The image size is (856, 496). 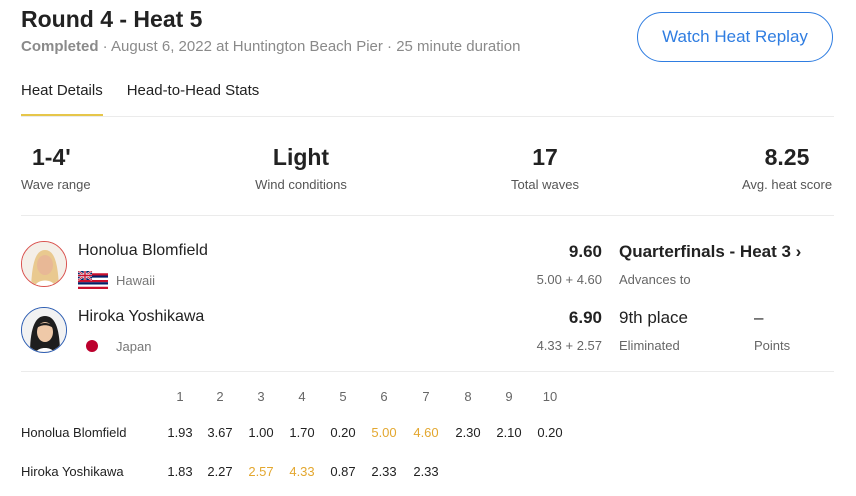 What do you see at coordinates (220, 471) in the screenshot?
I see `wave-score-cell: 2.27` at bounding box center [220, 471].